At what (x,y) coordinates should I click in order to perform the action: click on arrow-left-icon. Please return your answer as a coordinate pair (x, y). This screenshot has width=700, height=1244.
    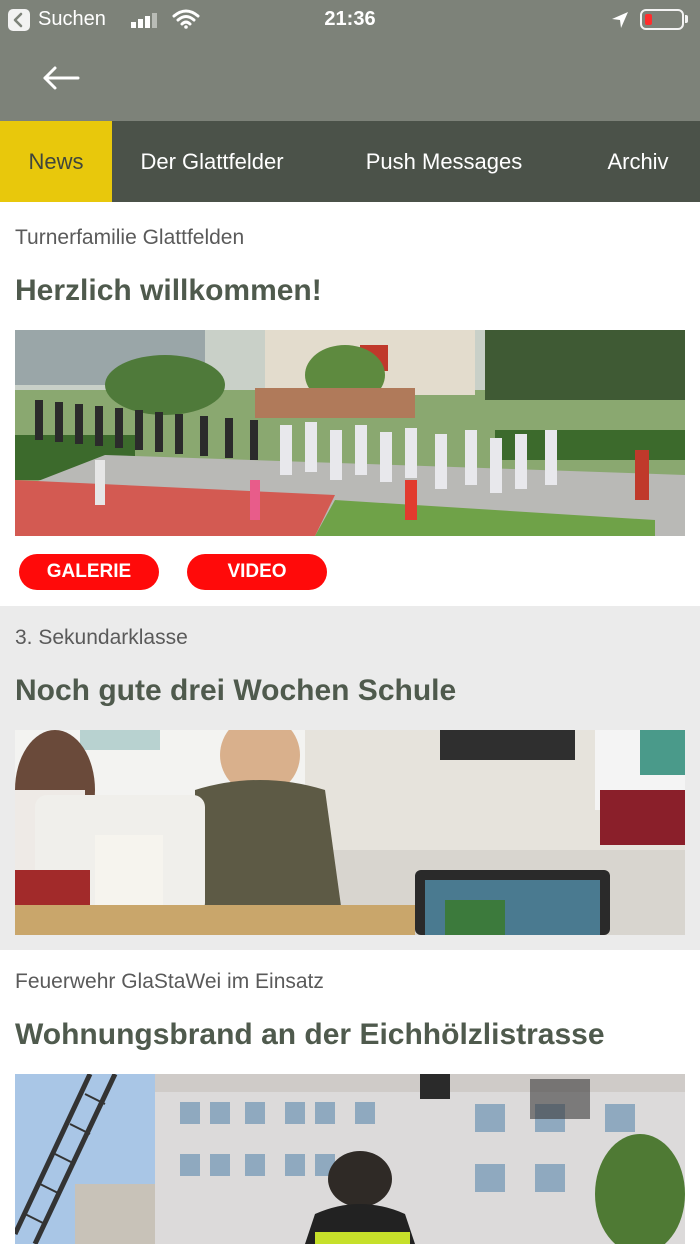
    Looking at the image, I should click on (62, 80).